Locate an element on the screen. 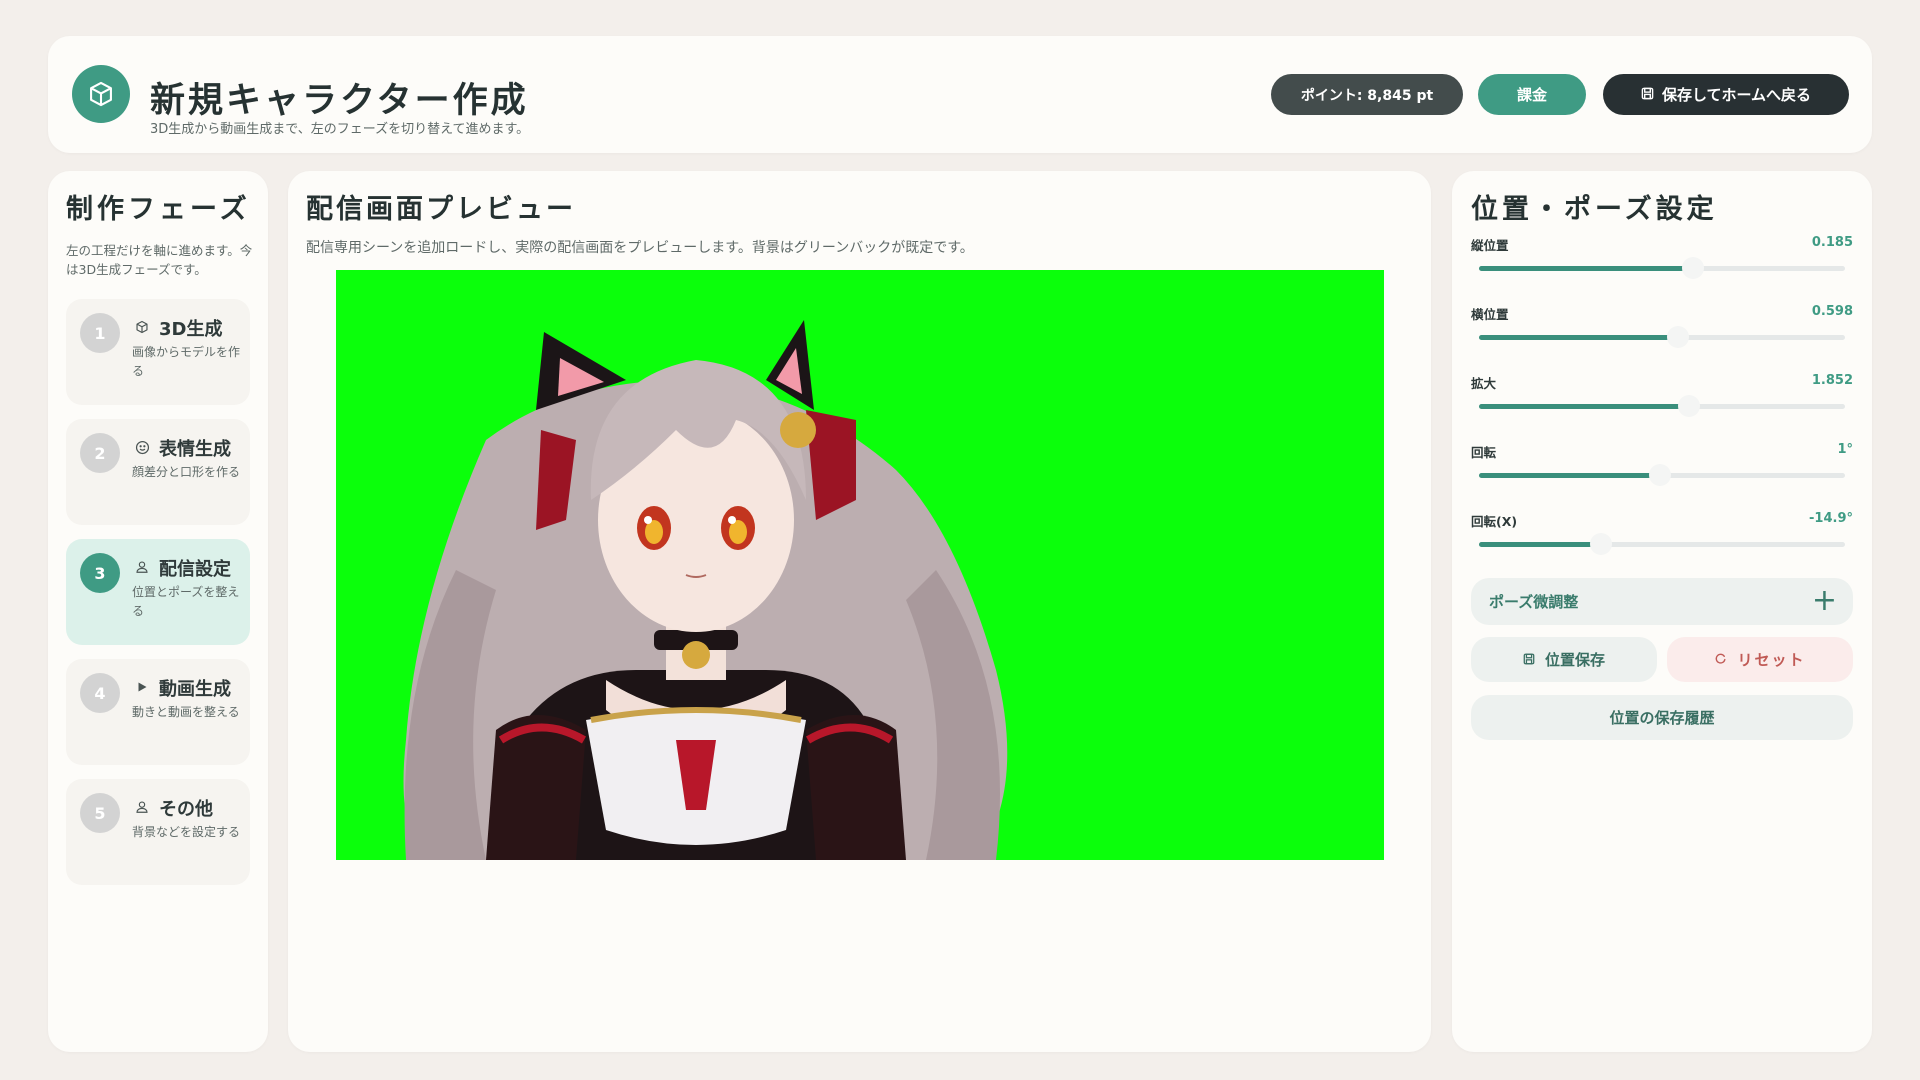  scale-slider: 拡大 1.852 is located at coordinates (1662, 398).